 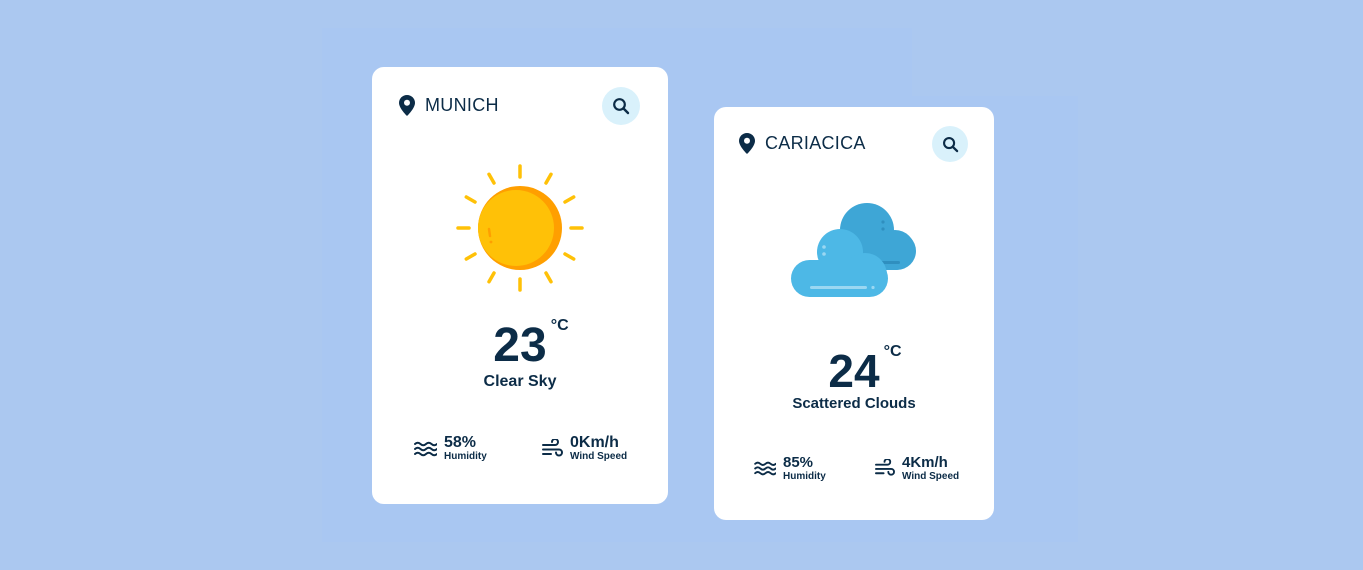 I want to click on wind-speed-stat: 4Km/h Wind Speed, so click(x=917, y=468).